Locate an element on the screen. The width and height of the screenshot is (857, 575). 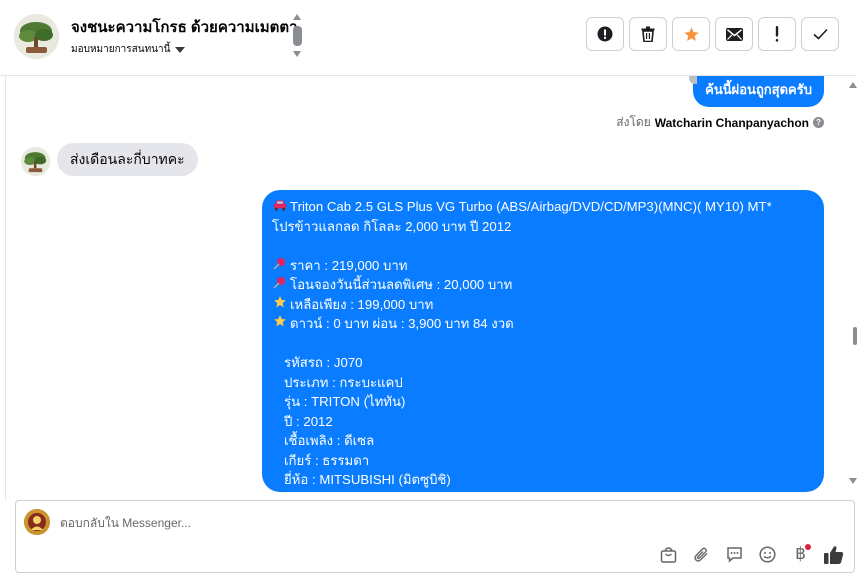
header-actions is located at coordinates (712, 34).